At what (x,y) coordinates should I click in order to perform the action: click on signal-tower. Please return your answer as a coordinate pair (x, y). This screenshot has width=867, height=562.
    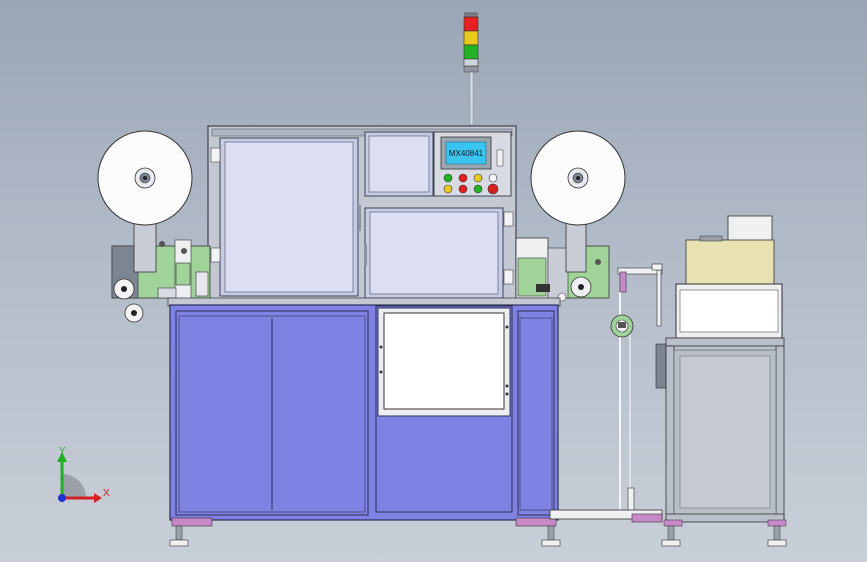
    Looking at the image, I should click on (471, 69).